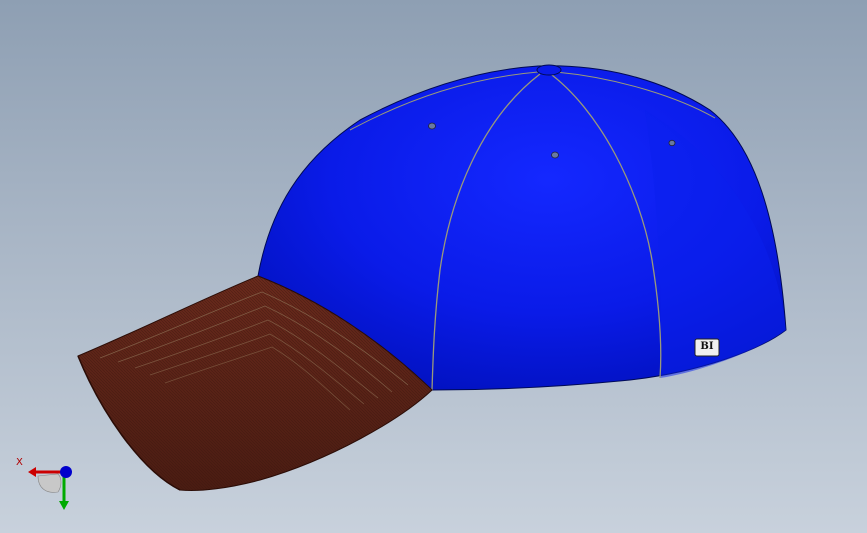 The width and height of the screenshot is (867, 533). What do you see at coordinates (66, 472) in the screenshot?
I see `z-axis-icon` at bounding box center [66, 472].